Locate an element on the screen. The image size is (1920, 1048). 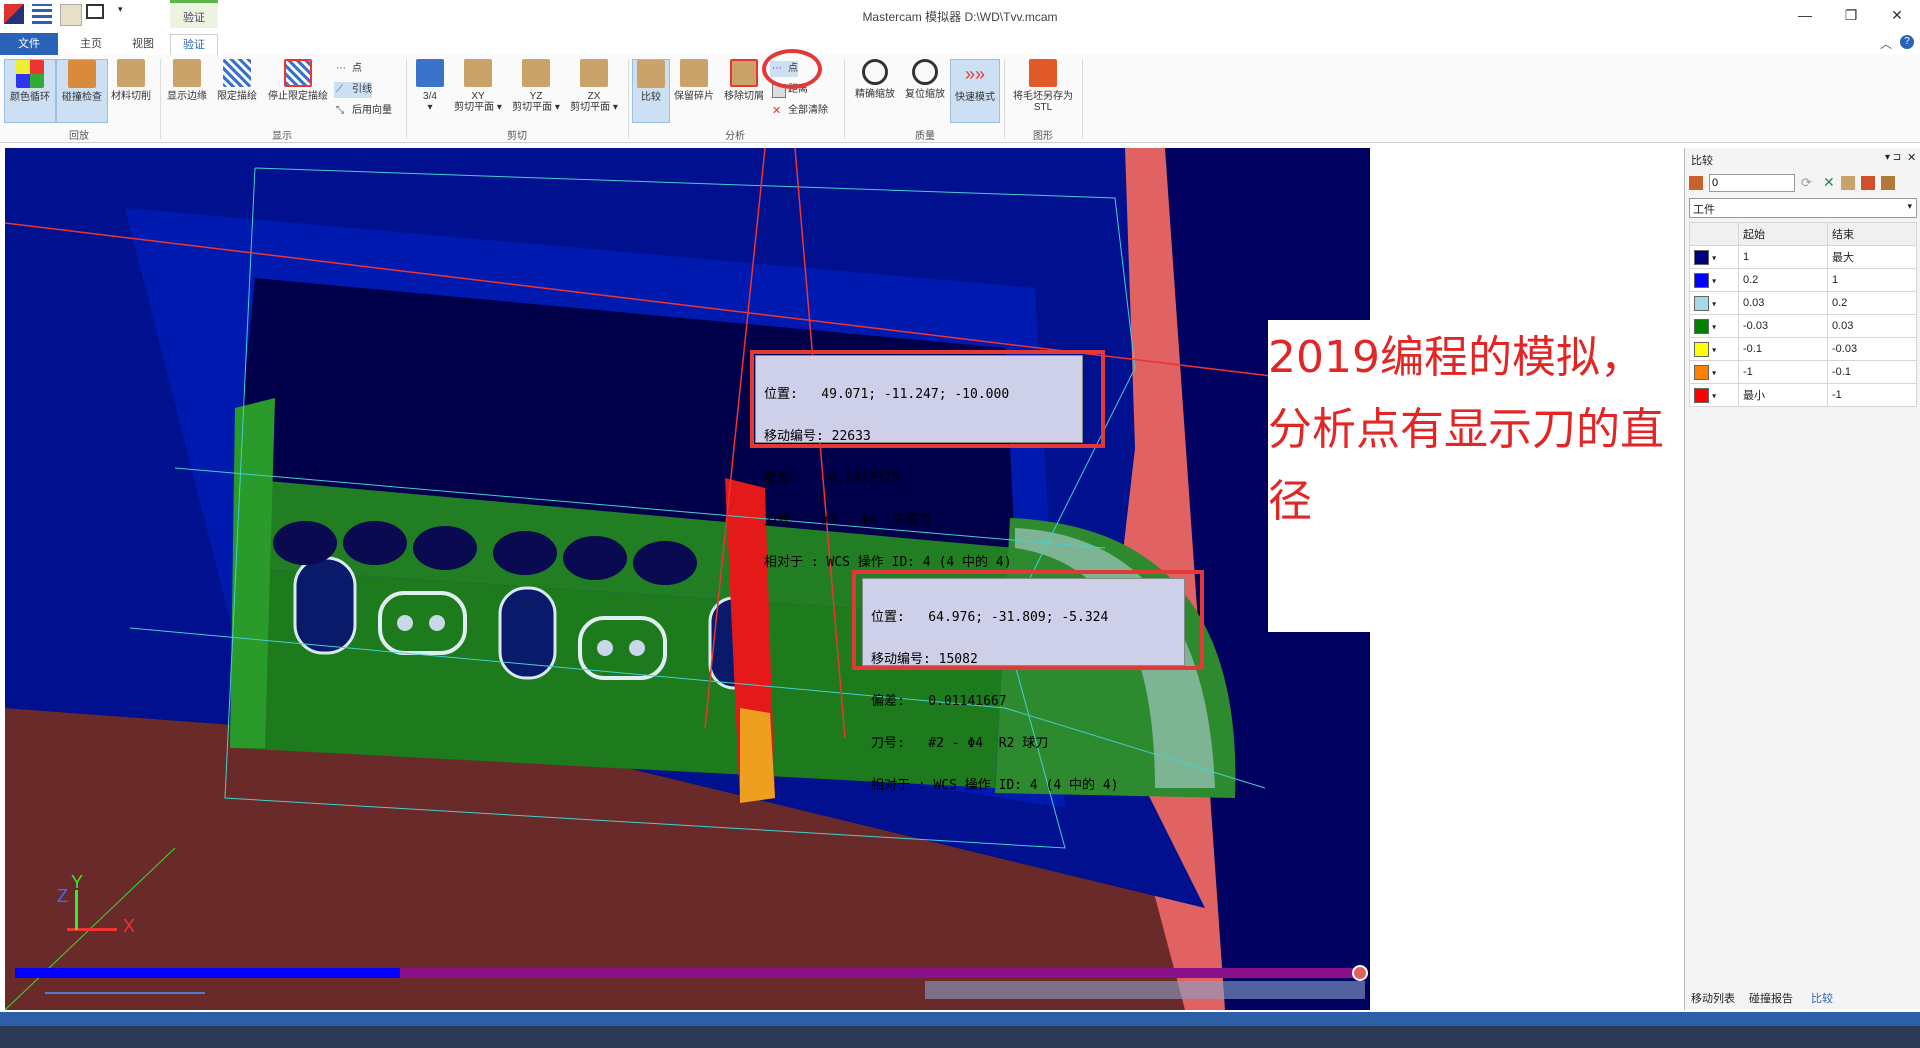
panel-close-icon: ✕ is located at coordinates (1911, 157).